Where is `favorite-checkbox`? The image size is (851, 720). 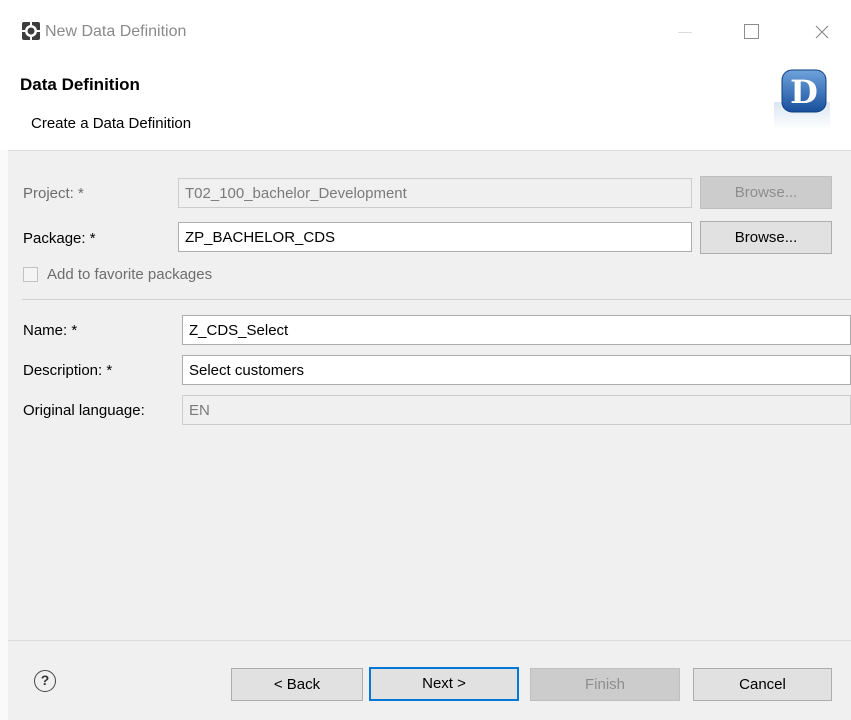 favorite-checkbox is located at coordinates (30, 274).